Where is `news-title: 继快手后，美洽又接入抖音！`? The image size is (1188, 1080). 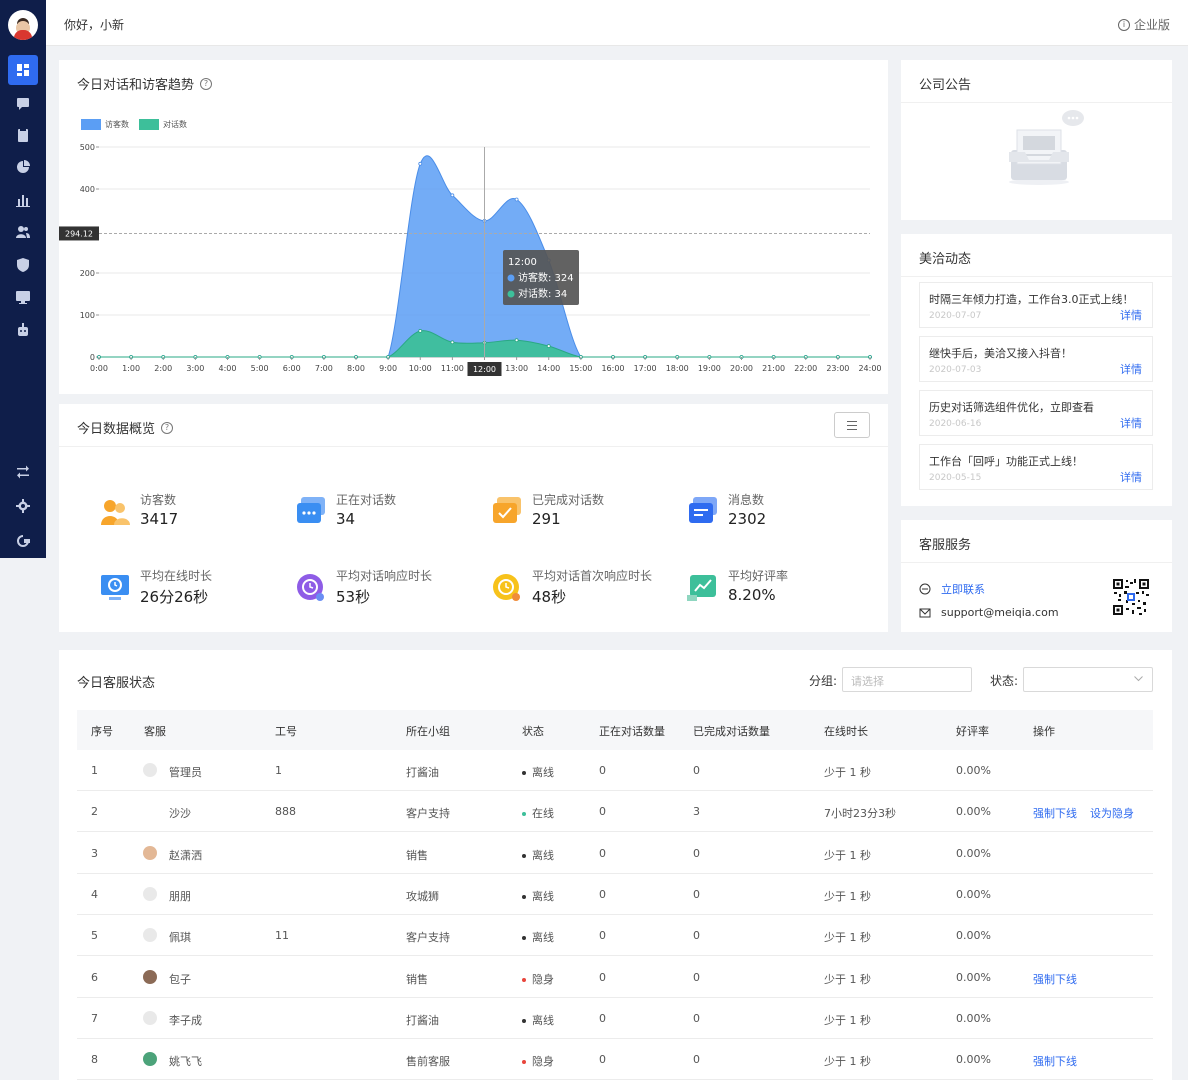 news-title: 继快手后，美洽又接入抖音！ is located at coordinates (1000, 353).